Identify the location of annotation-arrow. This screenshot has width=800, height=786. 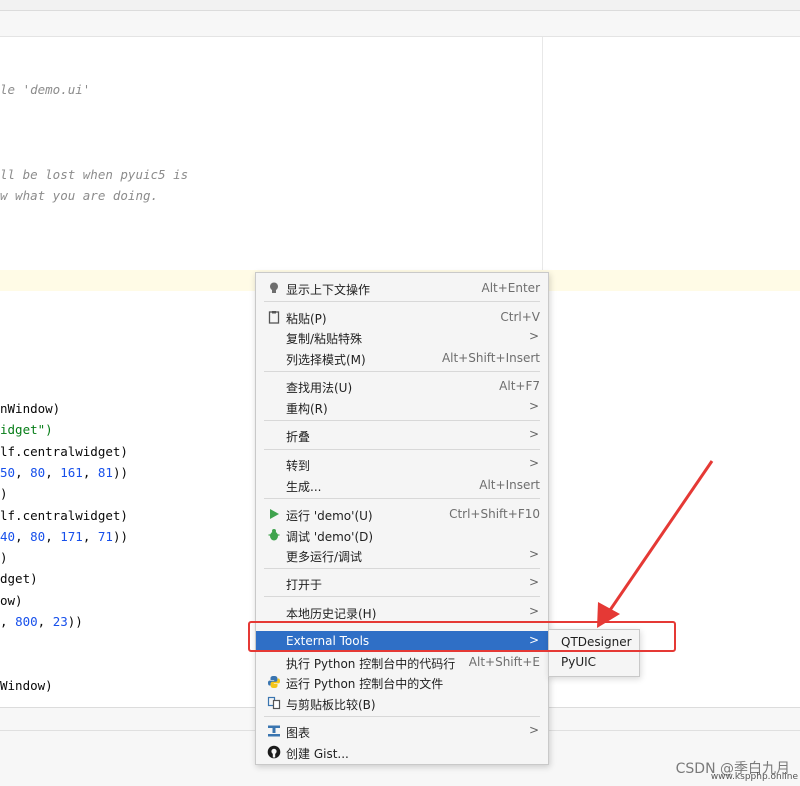
(655, 544).